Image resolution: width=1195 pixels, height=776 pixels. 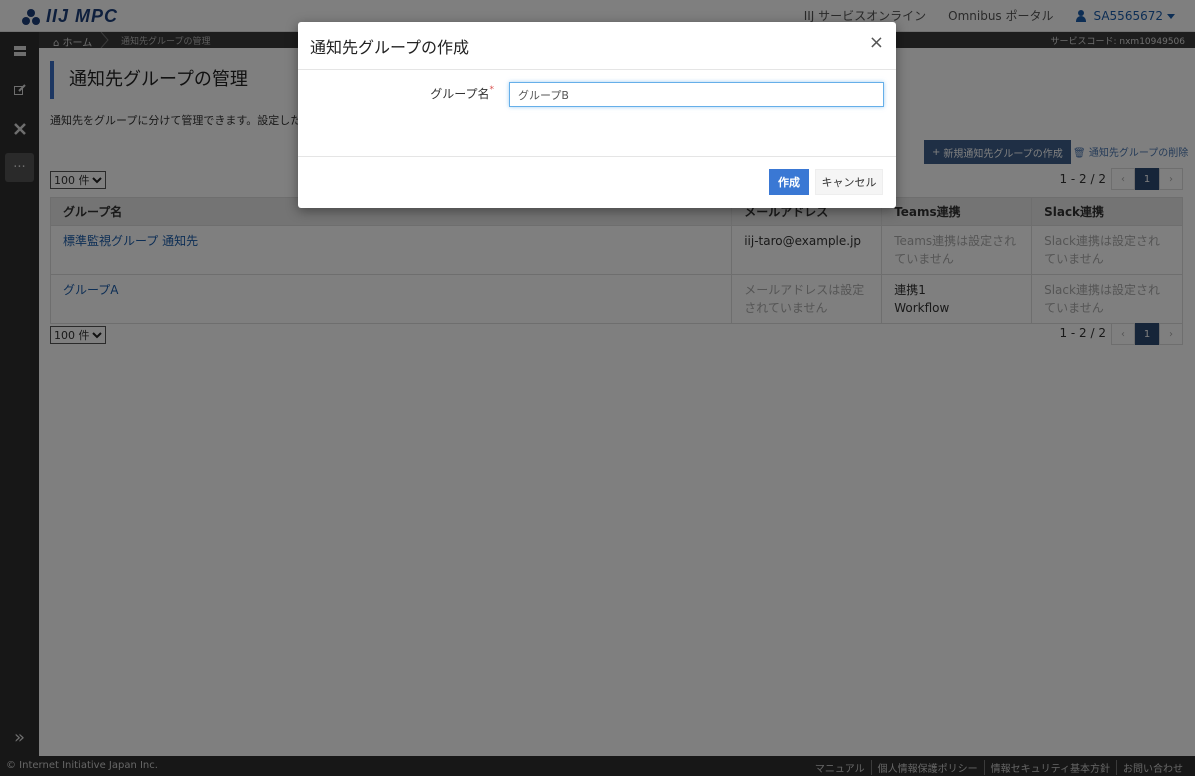 I want to click on group-name-label: グループ名*, so click(x=462, y=93).